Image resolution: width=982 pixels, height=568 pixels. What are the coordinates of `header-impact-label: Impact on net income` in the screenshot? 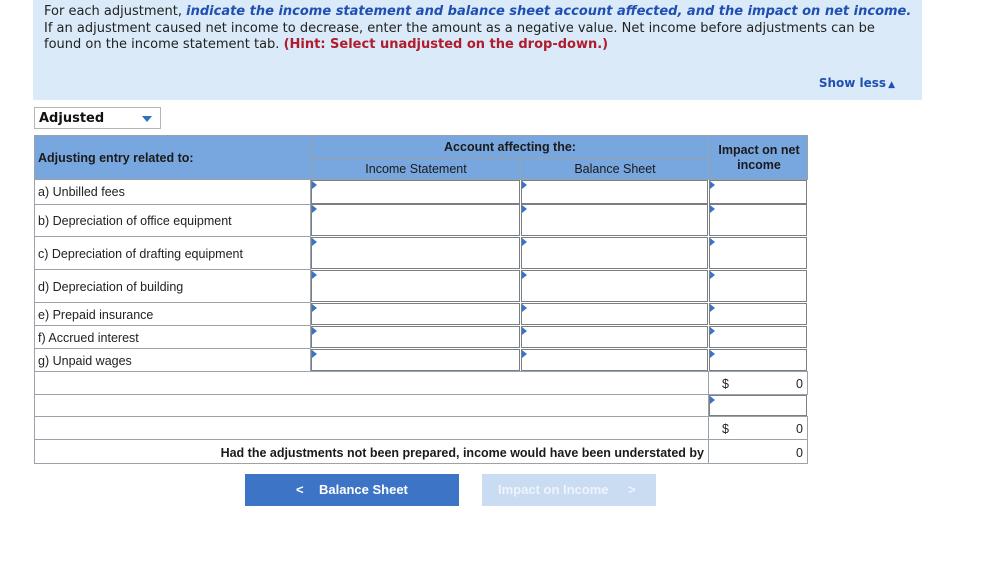 It's located at (759, 157).